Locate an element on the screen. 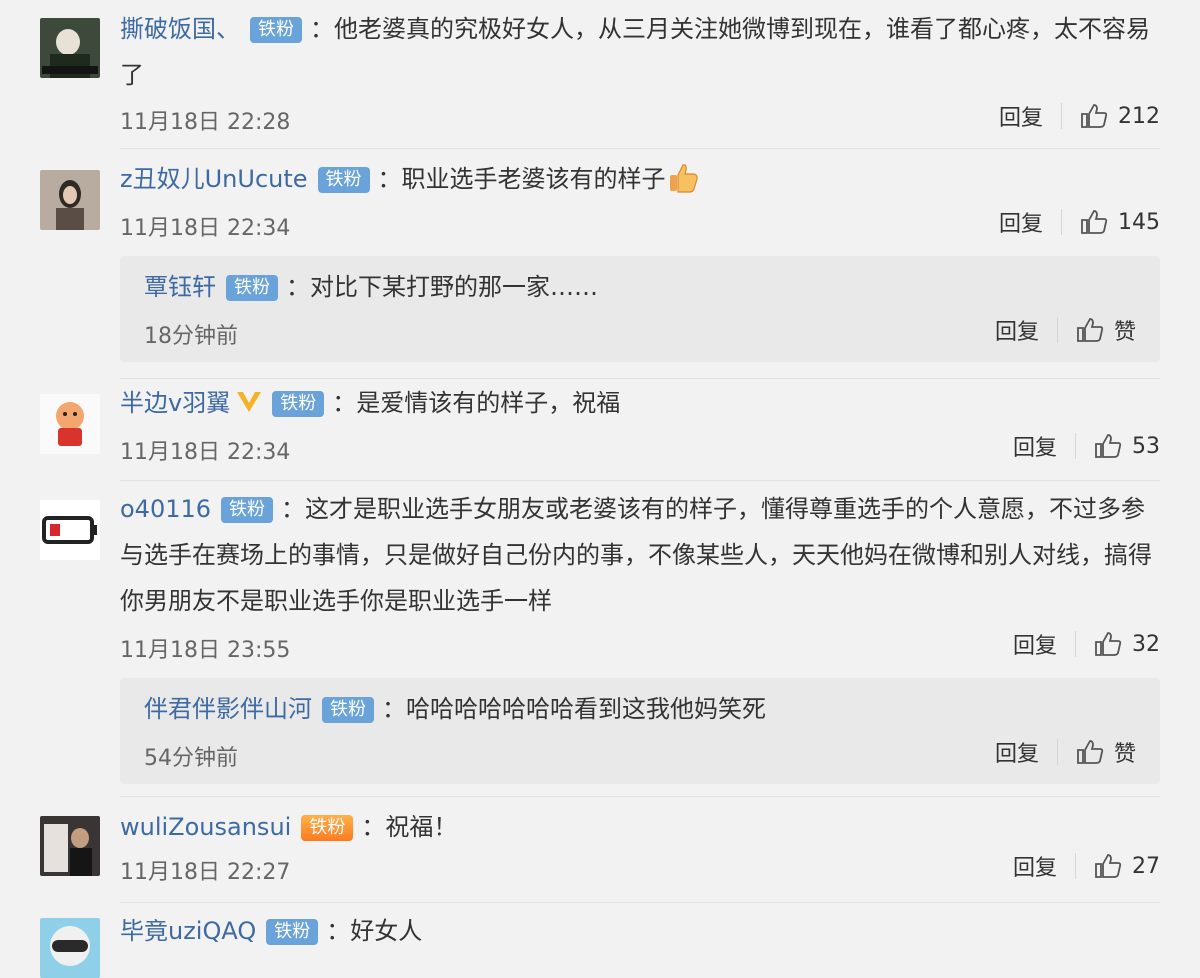  username-link: 撕破饭国、 is located at coordinates (180, 29).